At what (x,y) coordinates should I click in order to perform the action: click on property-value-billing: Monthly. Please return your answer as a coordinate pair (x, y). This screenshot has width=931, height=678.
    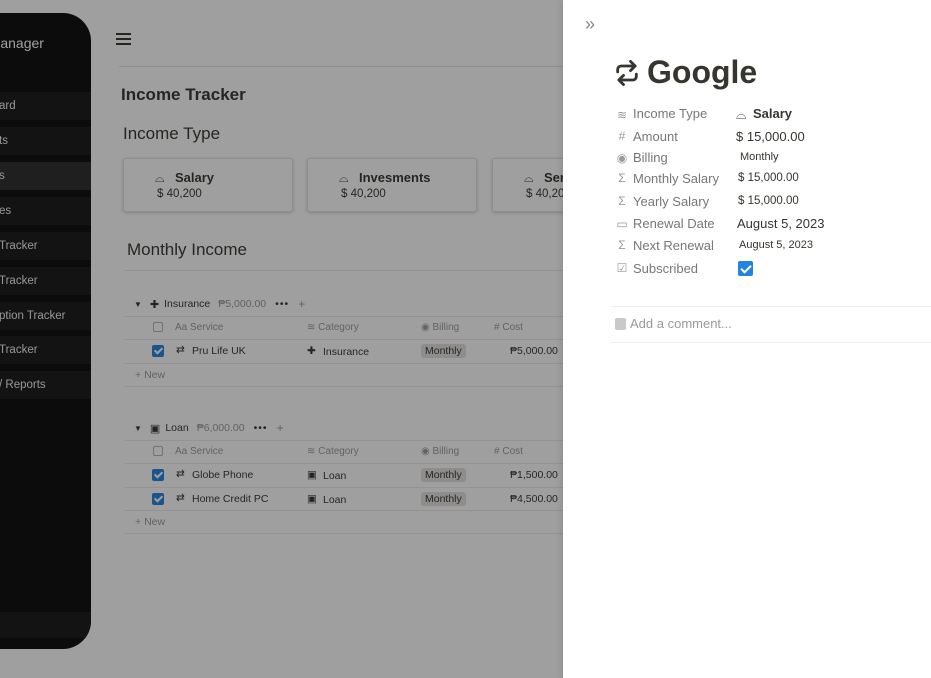
    Looking at the image, I should click on (759, 157).